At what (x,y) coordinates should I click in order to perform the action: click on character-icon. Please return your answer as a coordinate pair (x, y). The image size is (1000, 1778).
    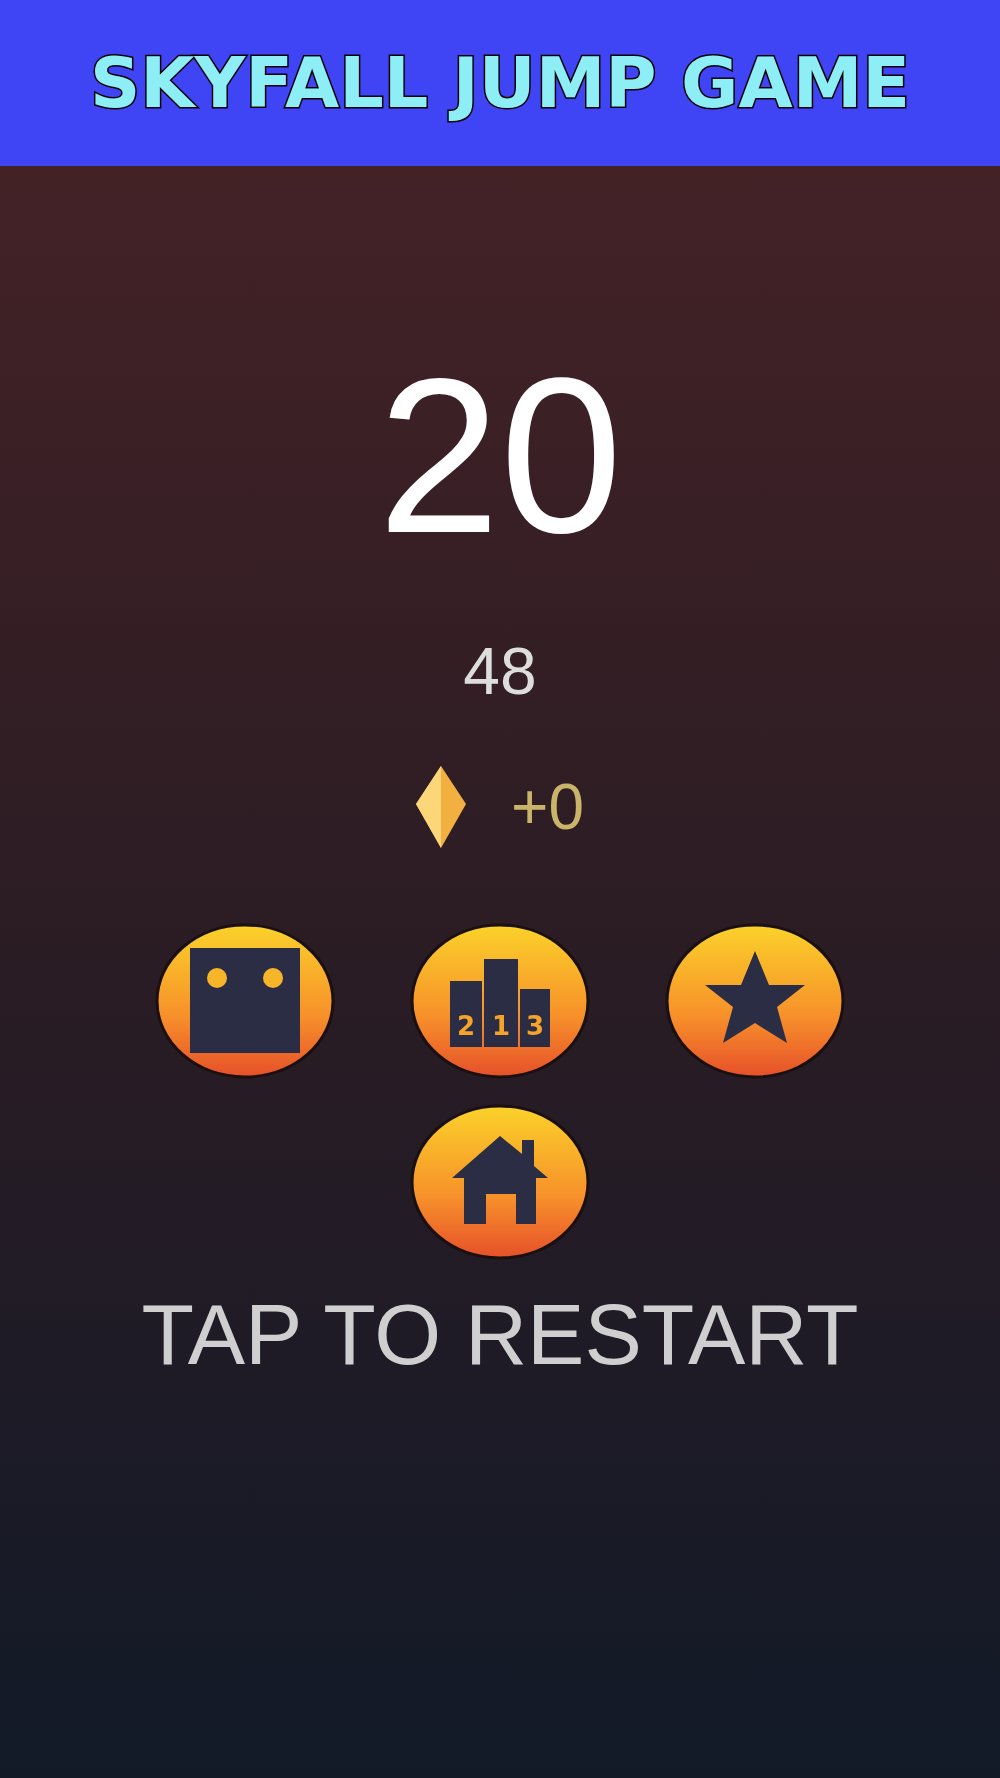
    Looking at the image, I should click on (245, 1000).